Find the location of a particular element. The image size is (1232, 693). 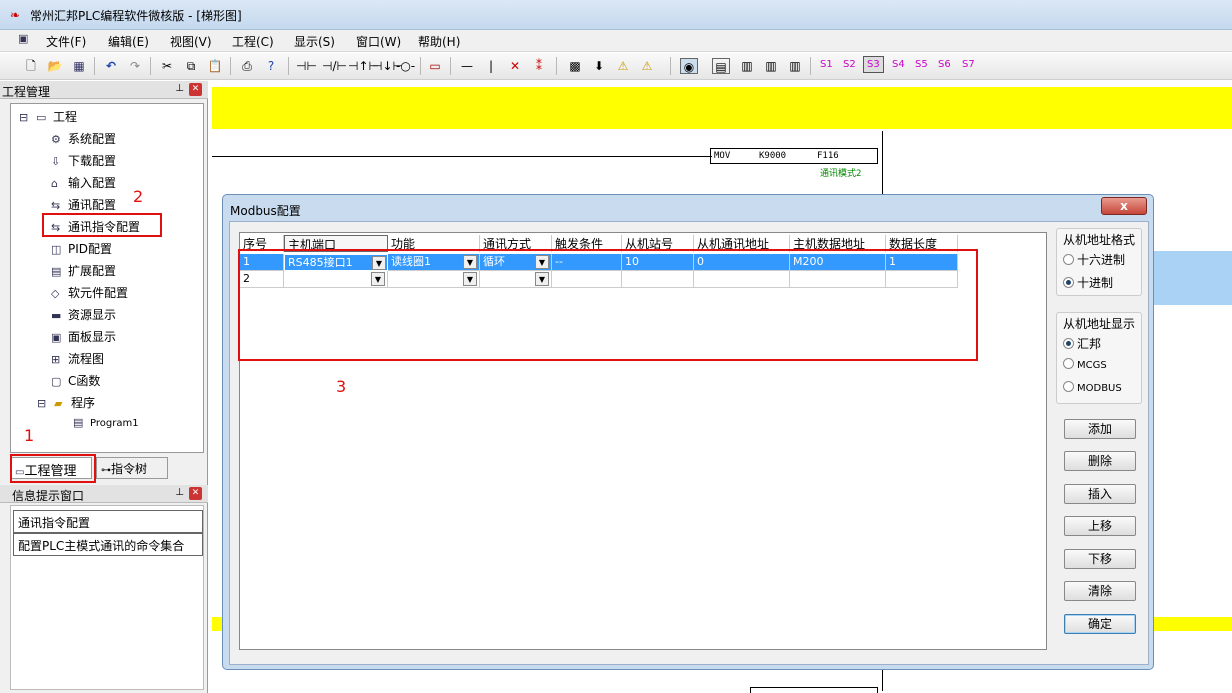

title-bar: ❧ 常州汇邦PLC编程软件微核版 - [梯形图] is located at coordinates (616, 15).